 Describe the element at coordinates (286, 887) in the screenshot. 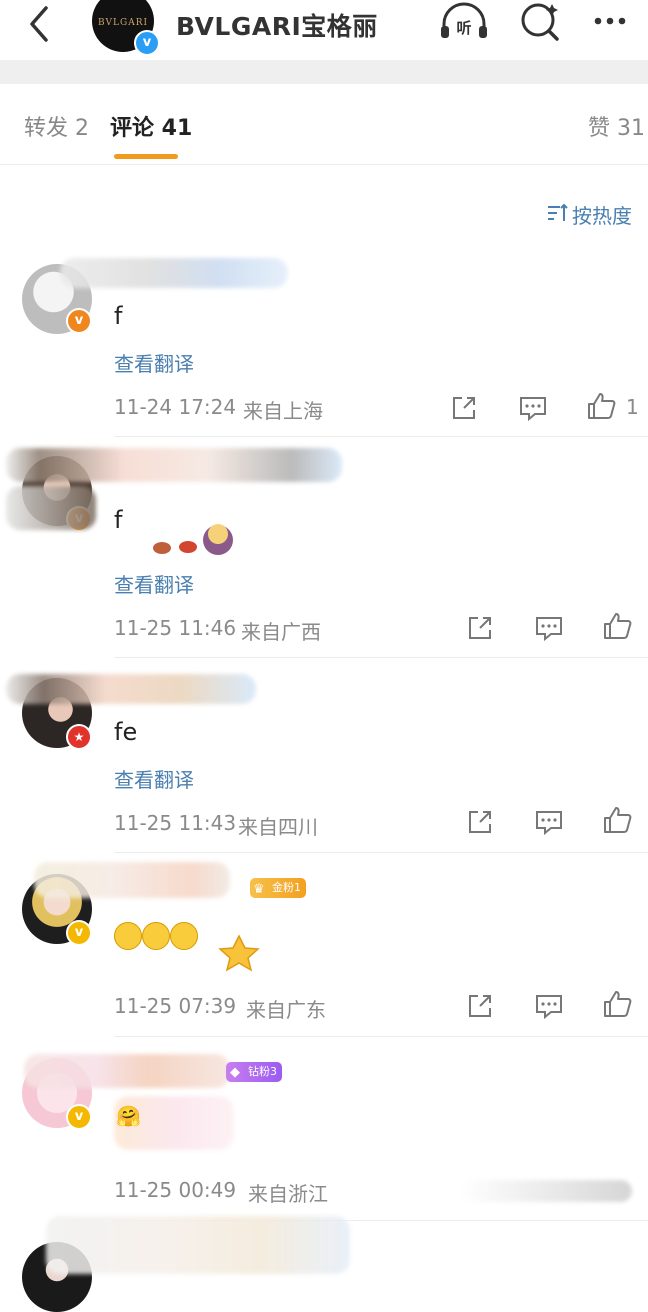

I see `fan-badge-label: 金粉1` at that location.